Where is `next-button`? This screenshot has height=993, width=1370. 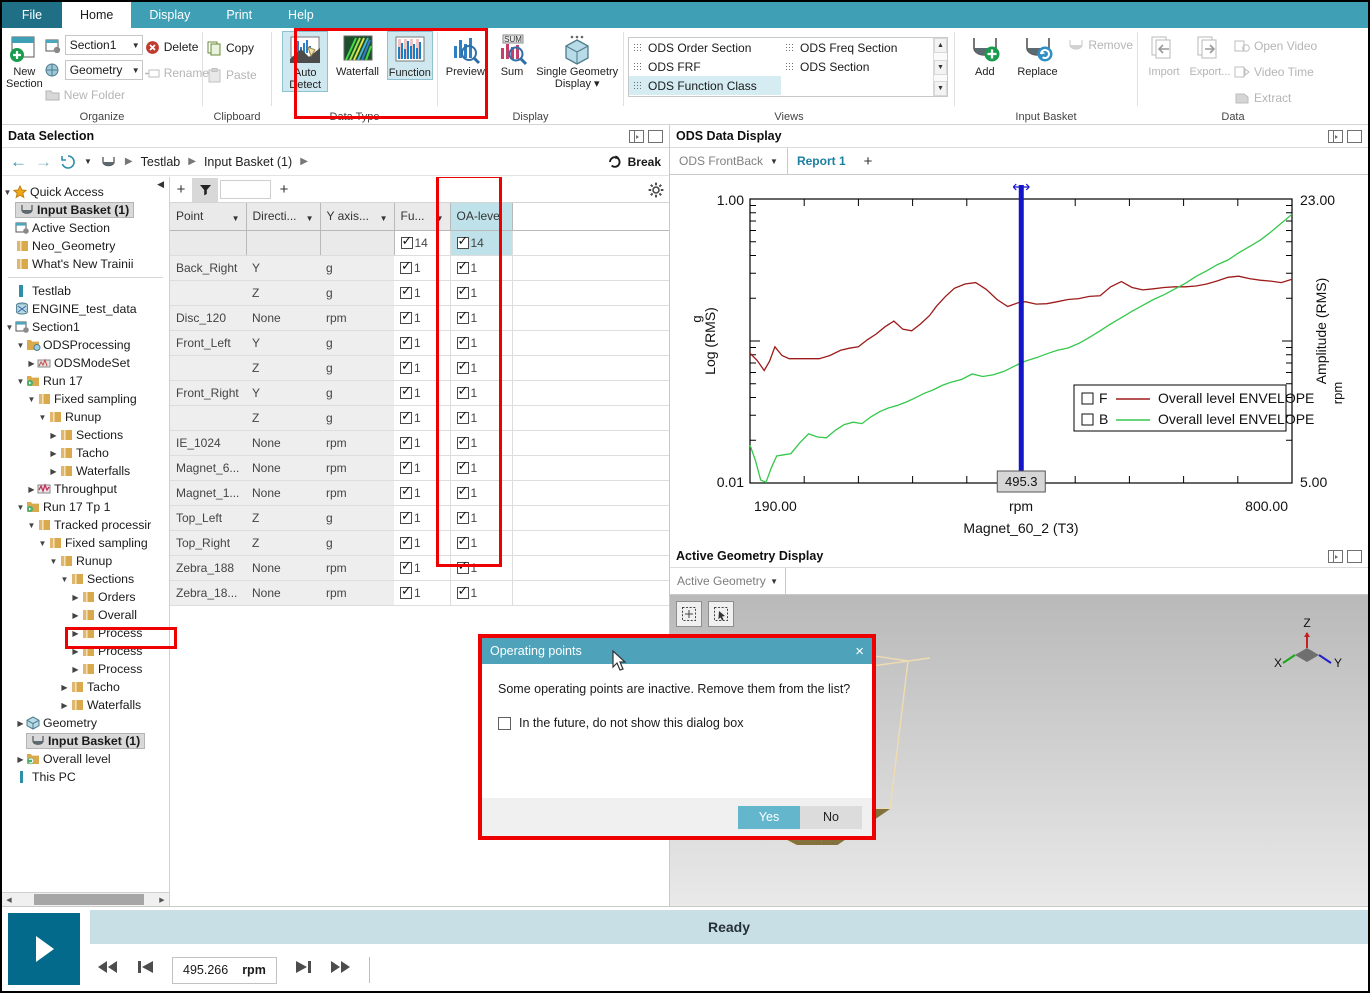 next-button is located at coordinates (303, 970).